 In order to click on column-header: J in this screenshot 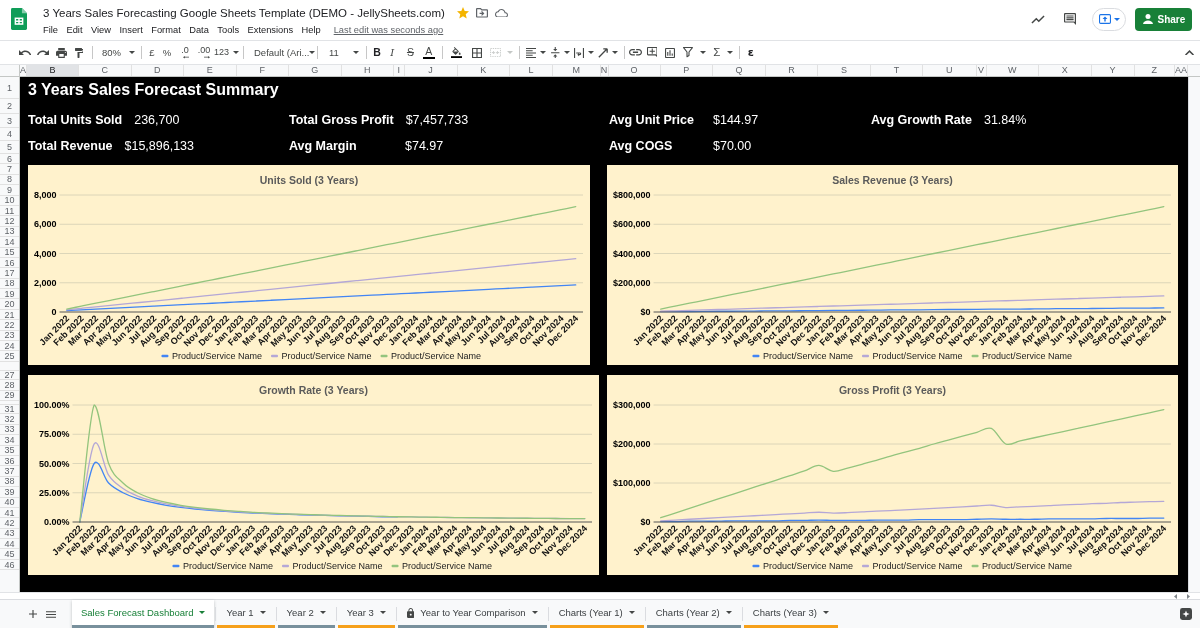, I will do `click(431, 70)`.